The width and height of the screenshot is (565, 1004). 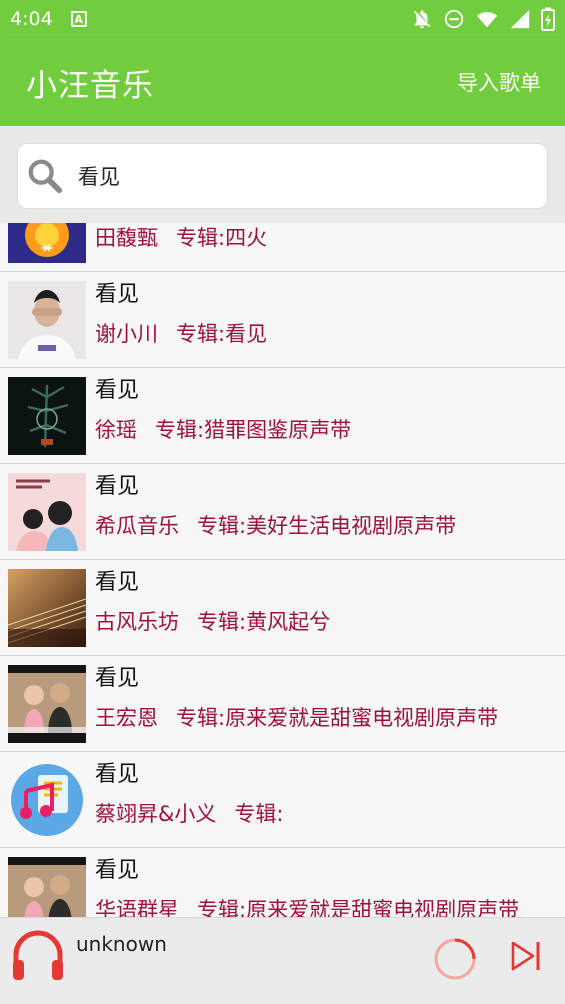 I want to click on song-artist: 田馥甄, so click(x=126, y=238).